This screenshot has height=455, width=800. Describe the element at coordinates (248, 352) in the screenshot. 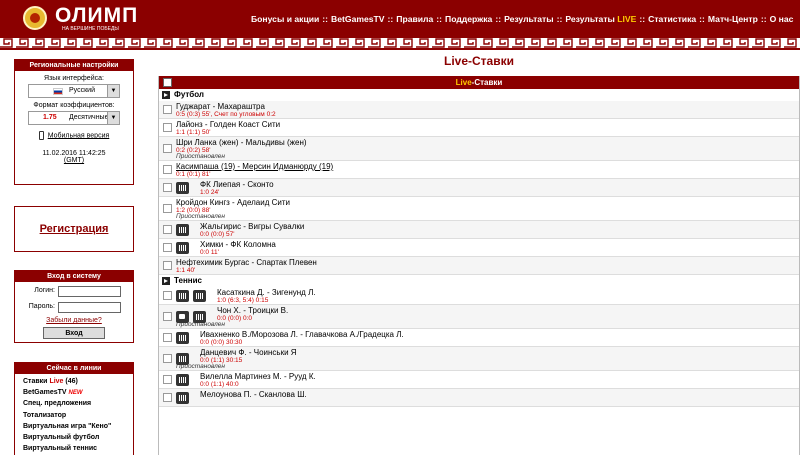

I see `event-name: Данцевич Ф. - Чоинськи Я` at that location.